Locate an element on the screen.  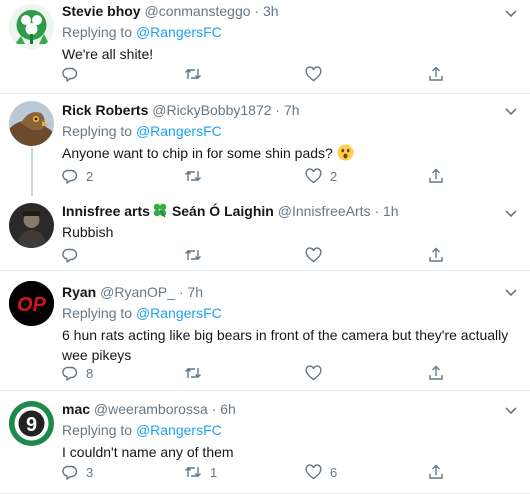
like-button: 6 is located at coordinates (321, 472).